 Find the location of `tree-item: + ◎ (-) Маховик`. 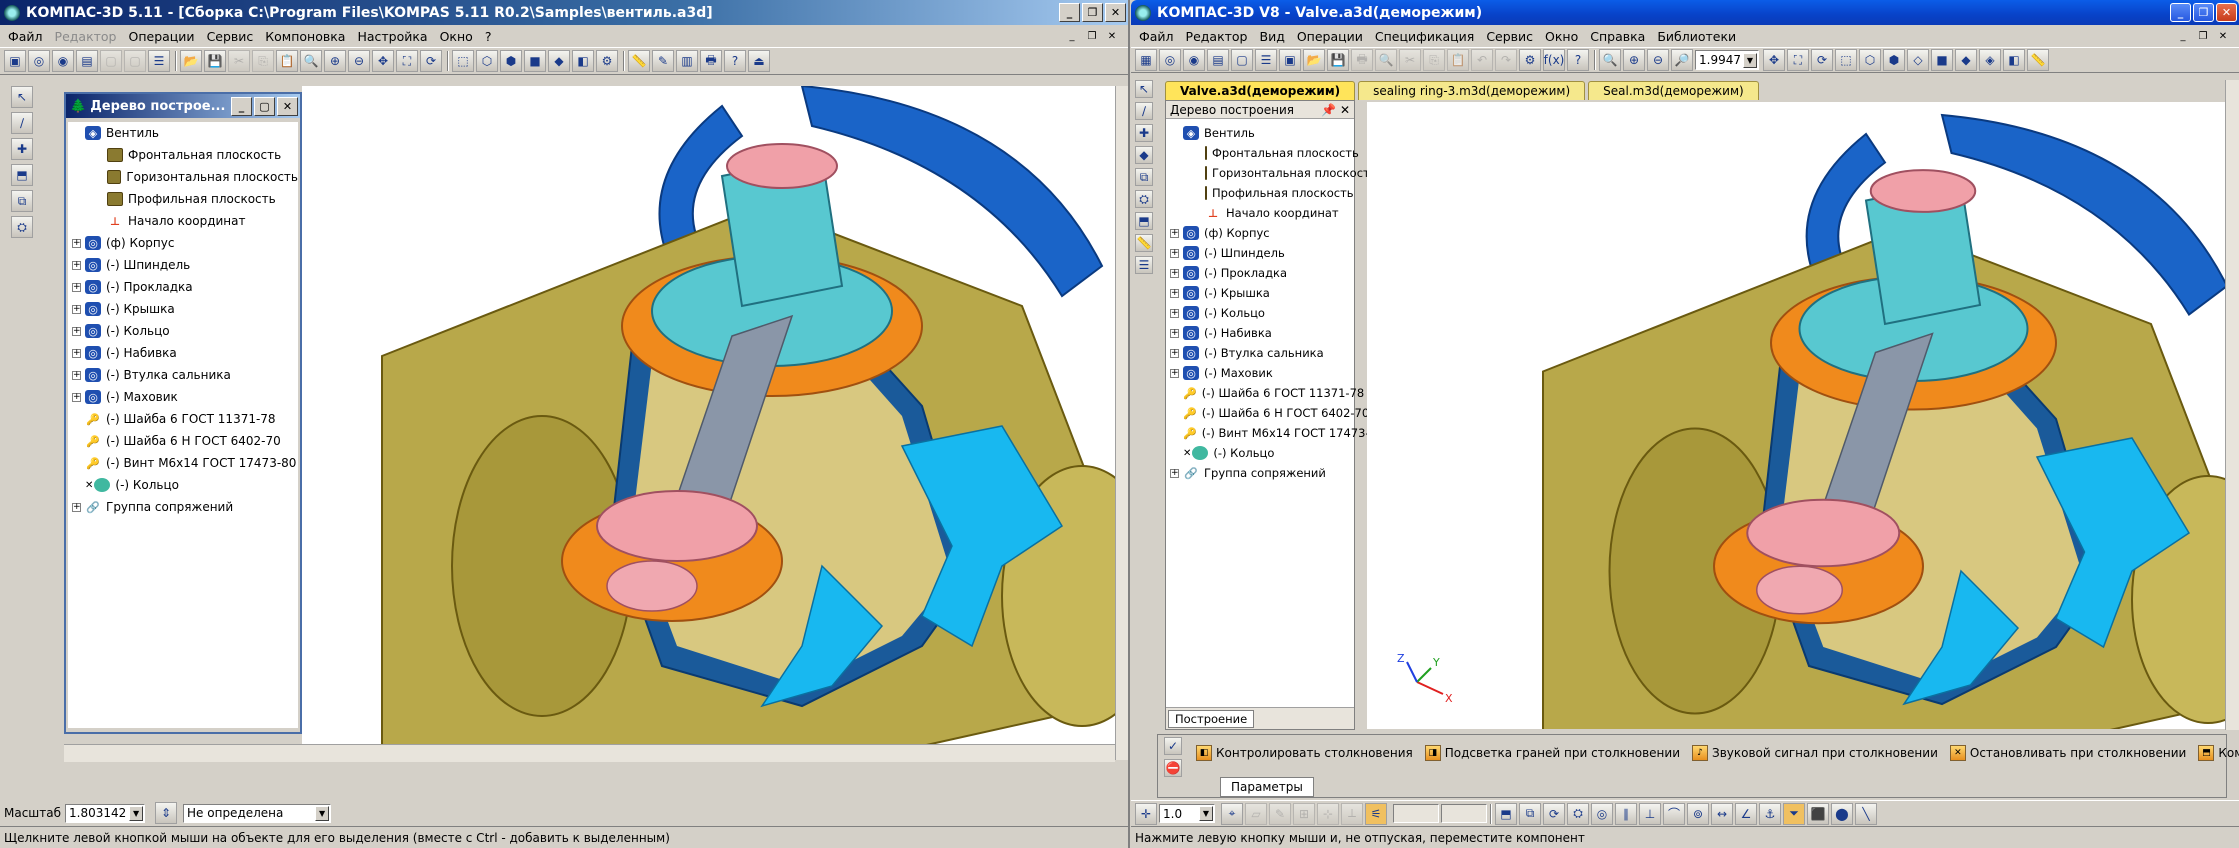

tree-item: + ◎ (-) Маховик is located at coordinates (185, 397).